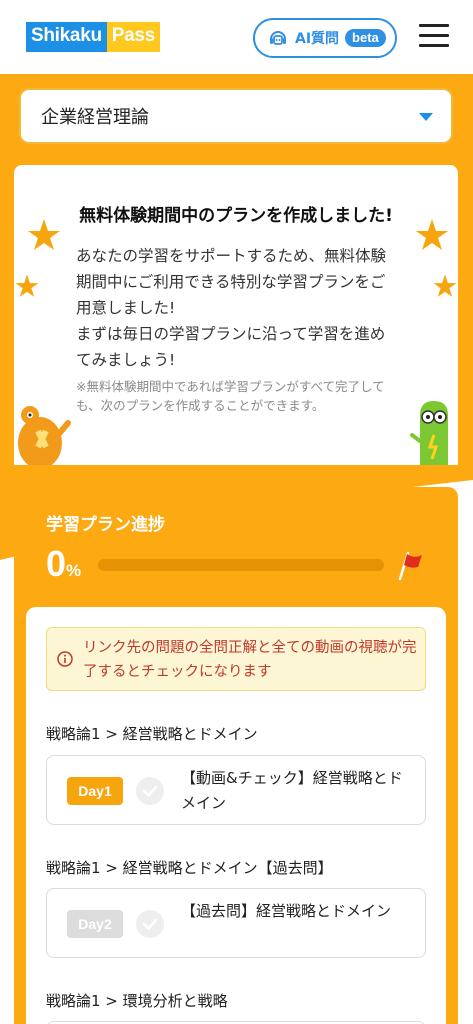  I want to click on section-label: 戦略論1 > 経営戦略とドメイン【過去問】, so click(189, 868).